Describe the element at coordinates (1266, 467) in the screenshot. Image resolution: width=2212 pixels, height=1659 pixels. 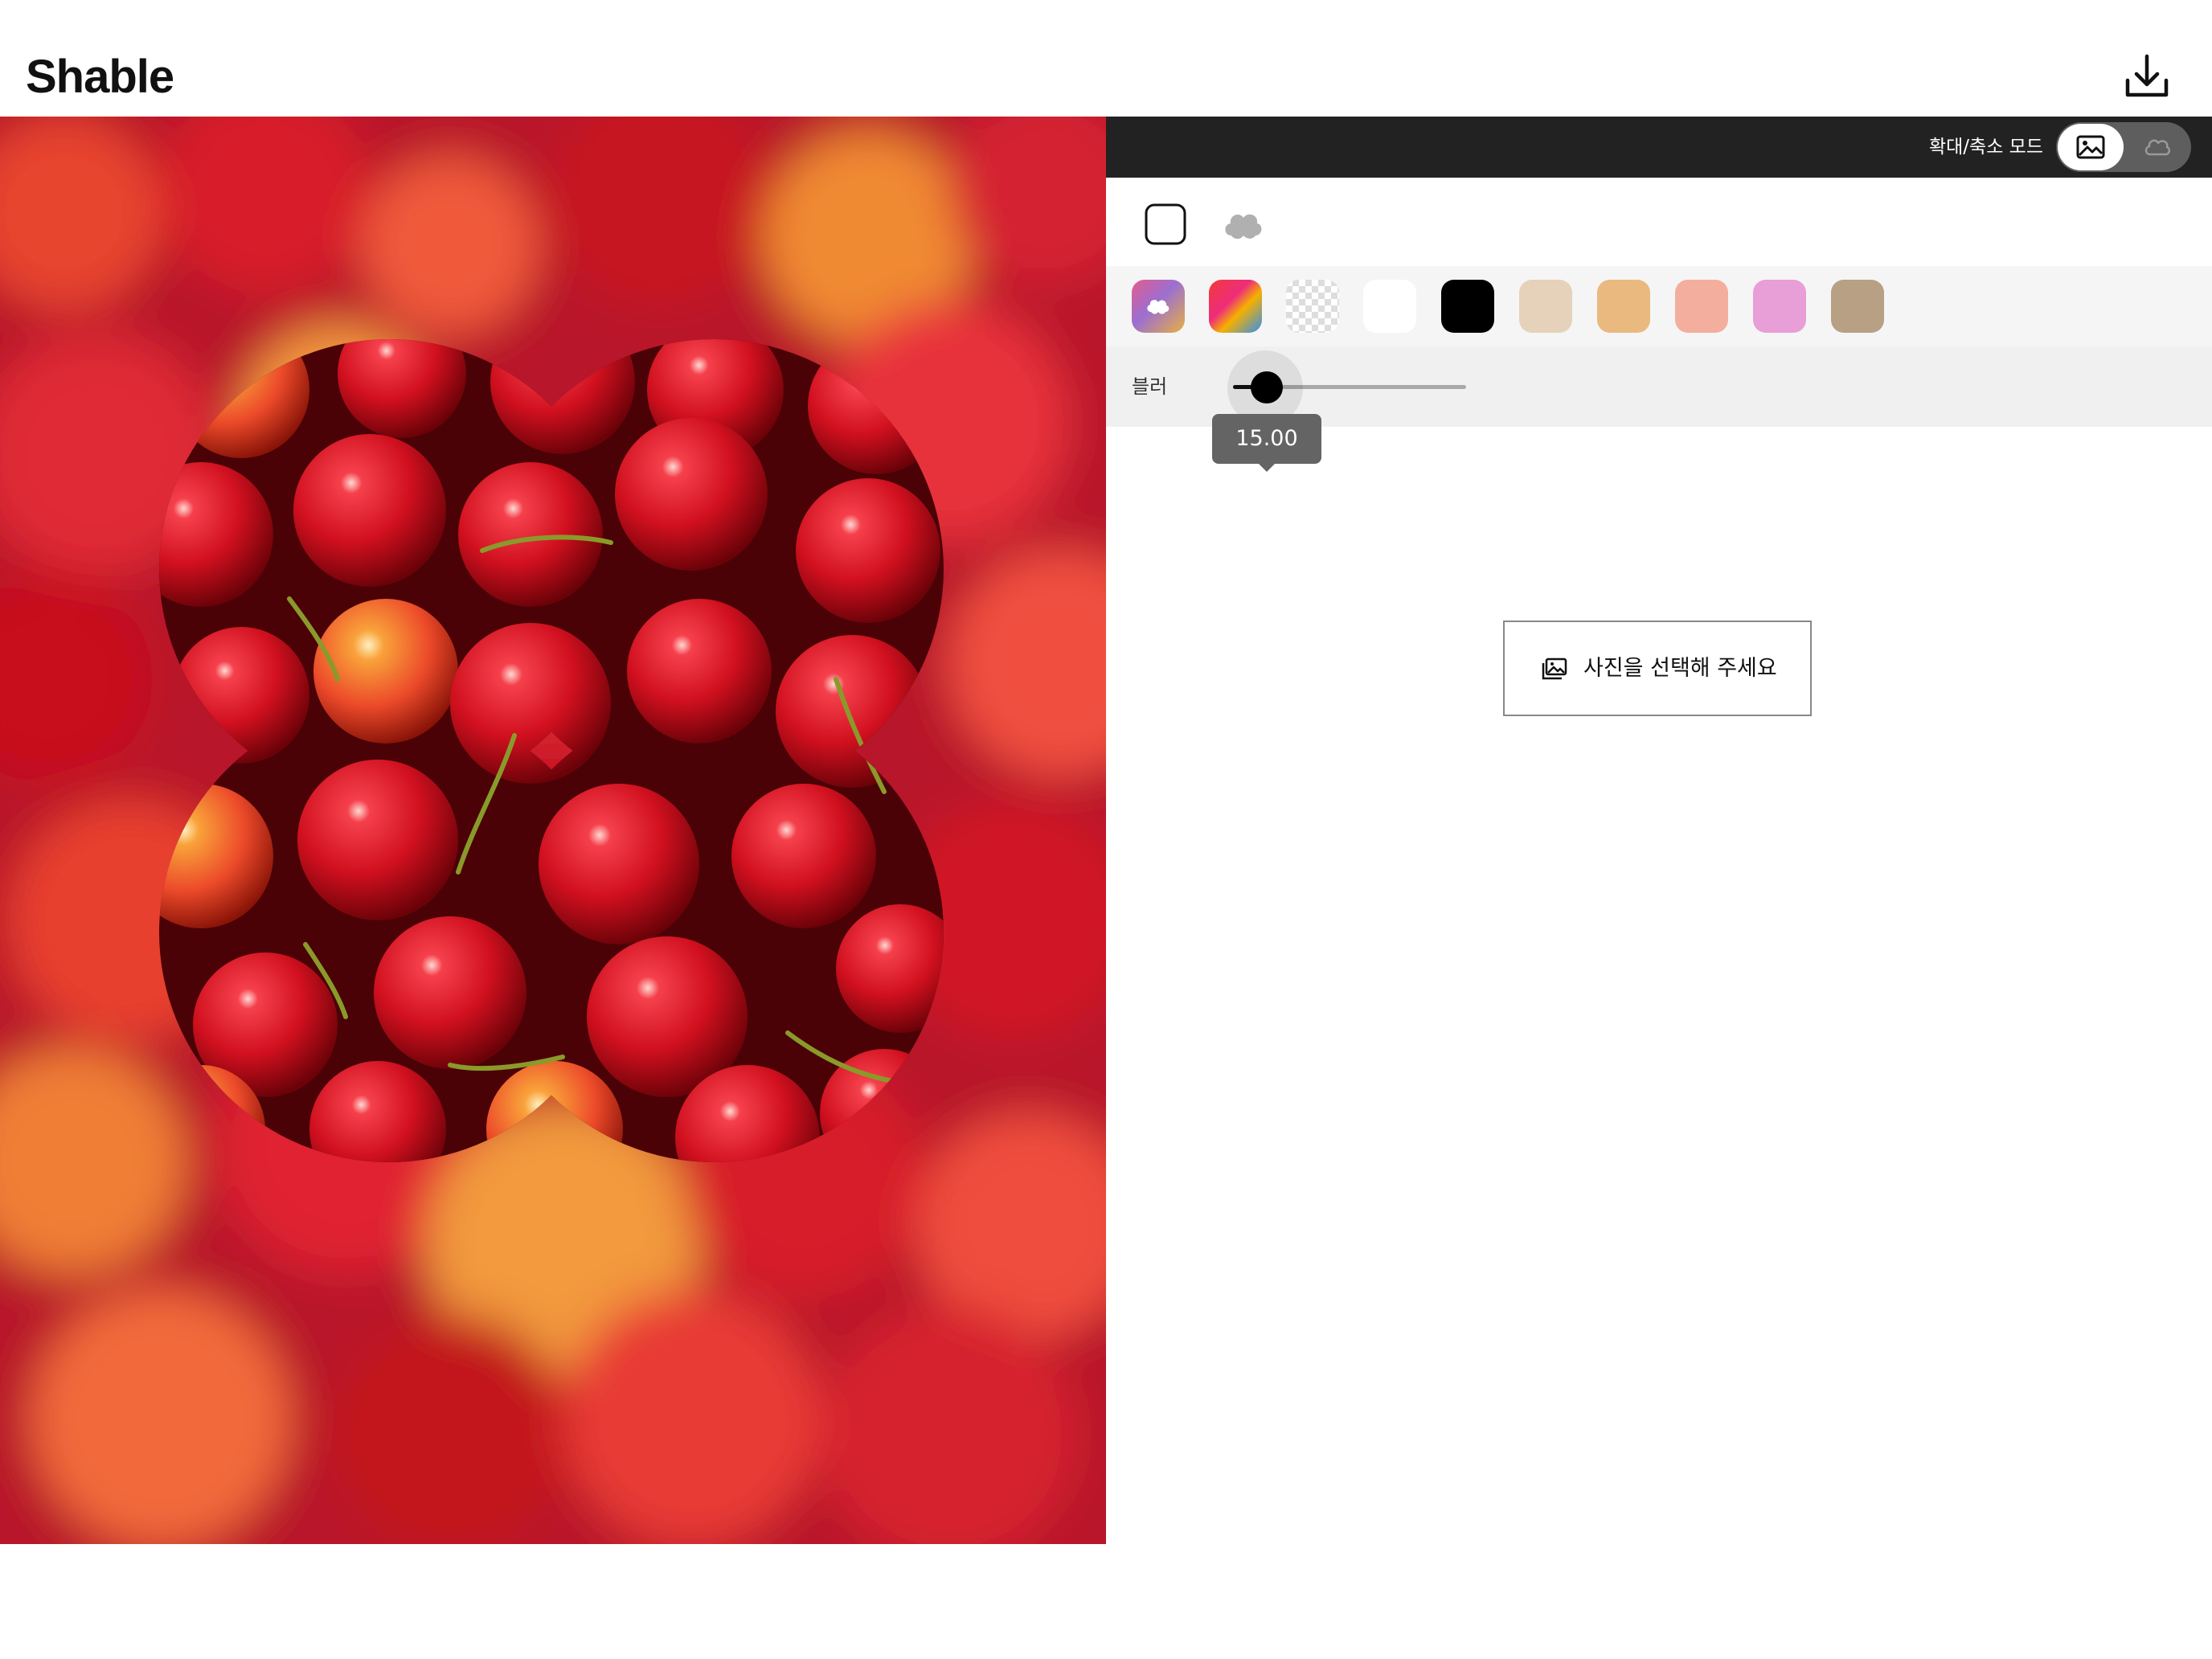
I see `tooltip-arrow` at that location.